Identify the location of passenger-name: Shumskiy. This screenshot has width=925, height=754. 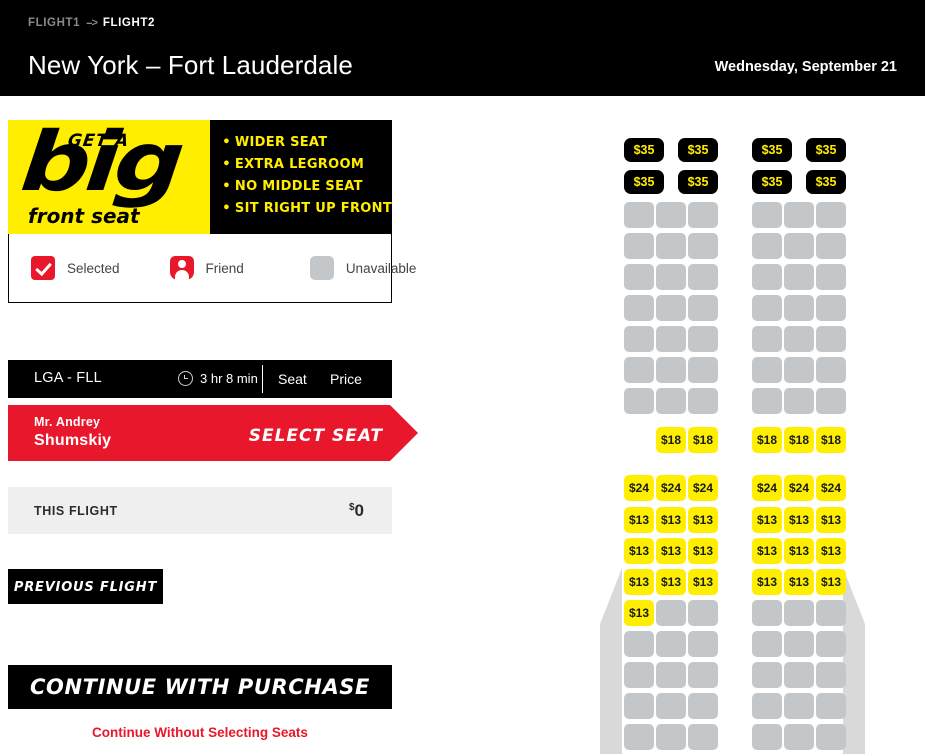
(73, 440).